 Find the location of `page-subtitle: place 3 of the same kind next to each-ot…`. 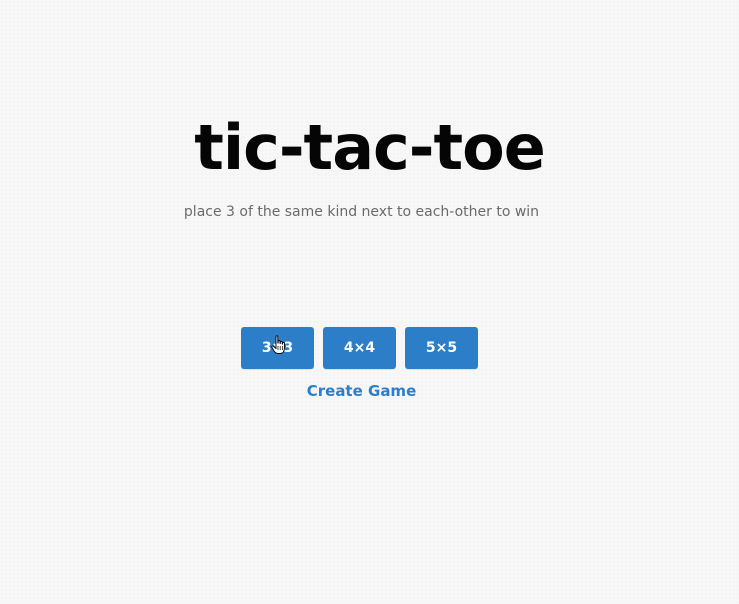

page-subtitle: place 3 of the same kind next to each-ot… is located at coordinates (361, 212).